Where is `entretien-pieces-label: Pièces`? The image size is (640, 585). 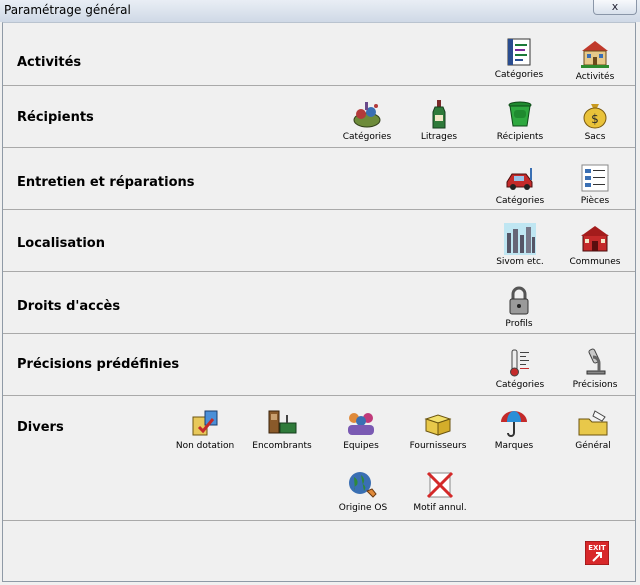
entretien-pieces-label: Pièces is located at coordinates (595, 201).